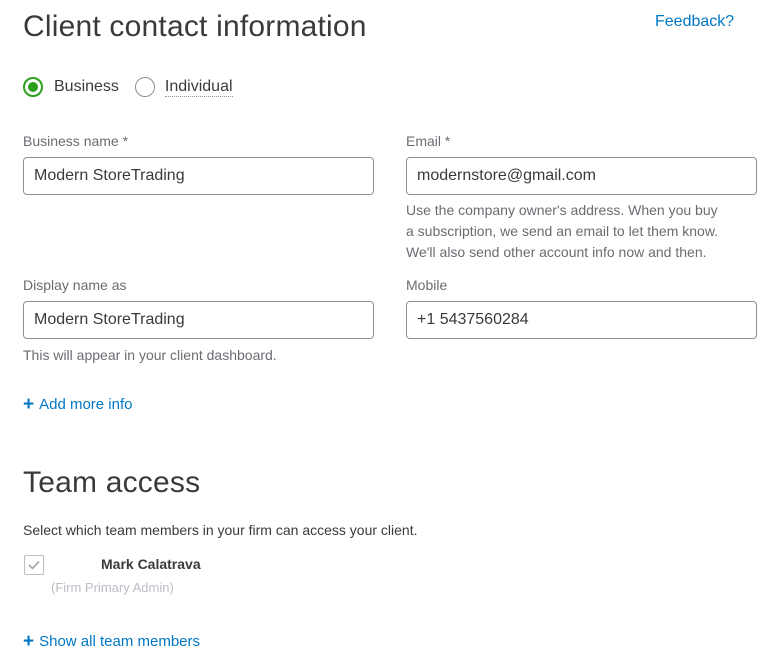 The height and width of the screenshot is (655, 768). I want to click on business-name-label: Business name *, so click(76, 141).